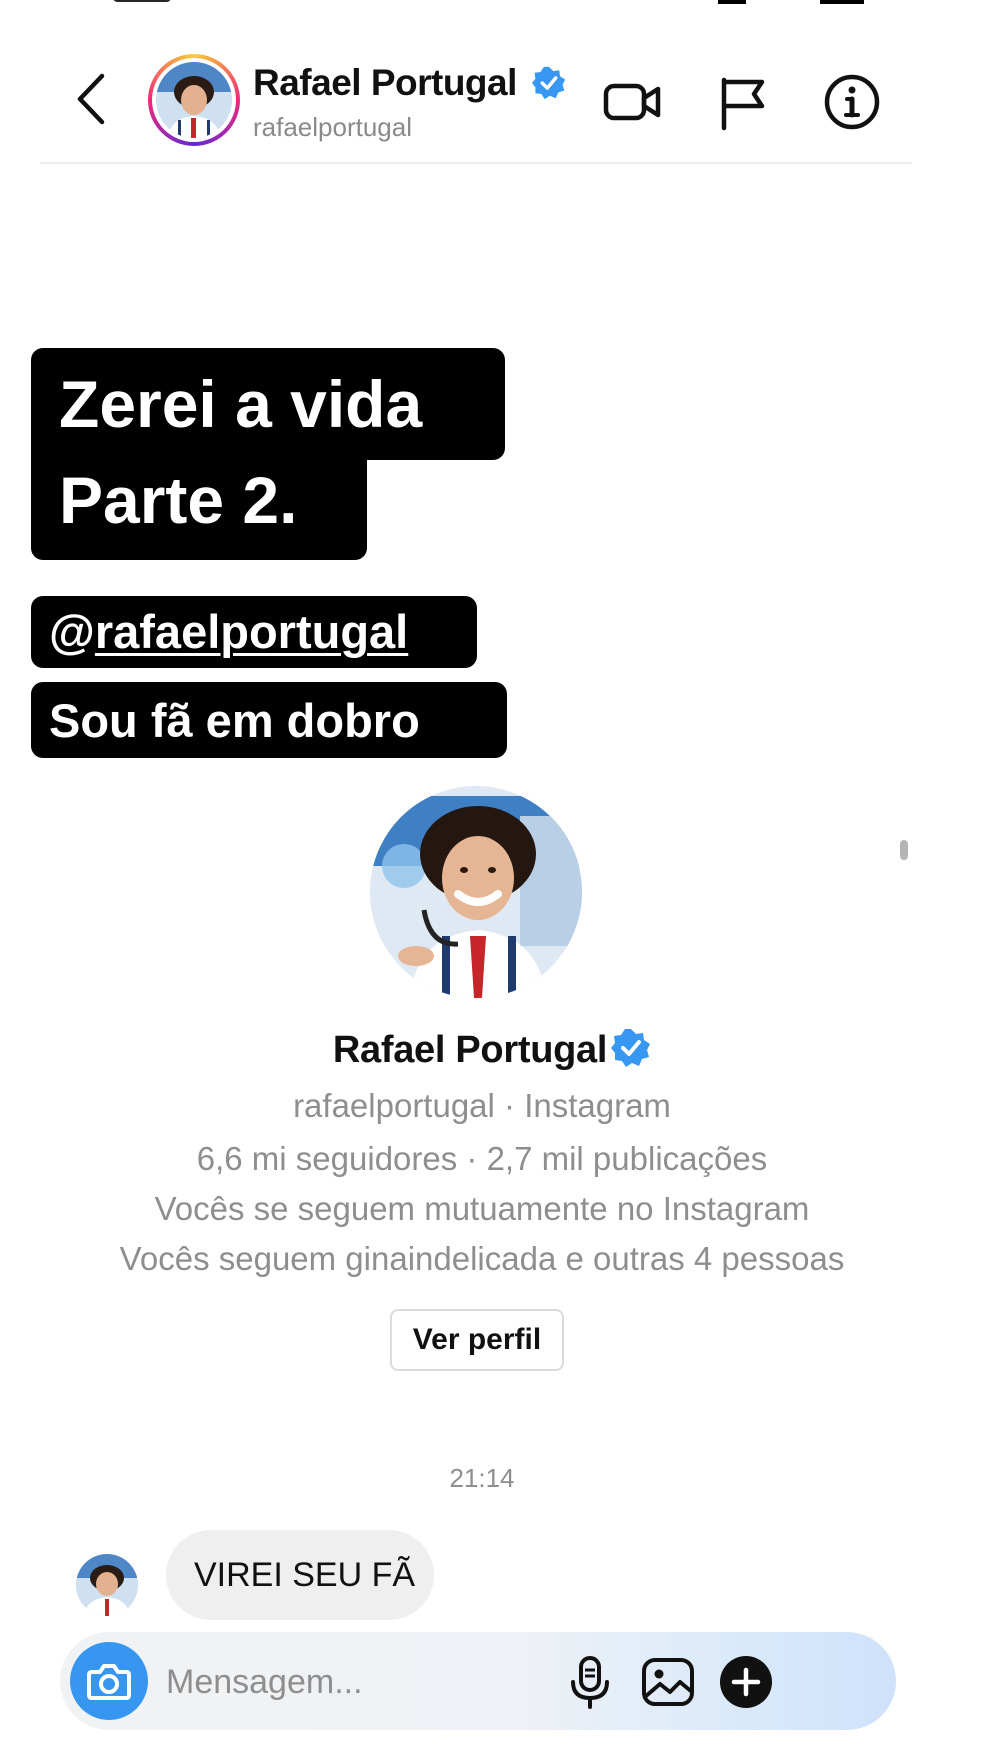  I want to click on video-camera-icon, so click(632, 102).